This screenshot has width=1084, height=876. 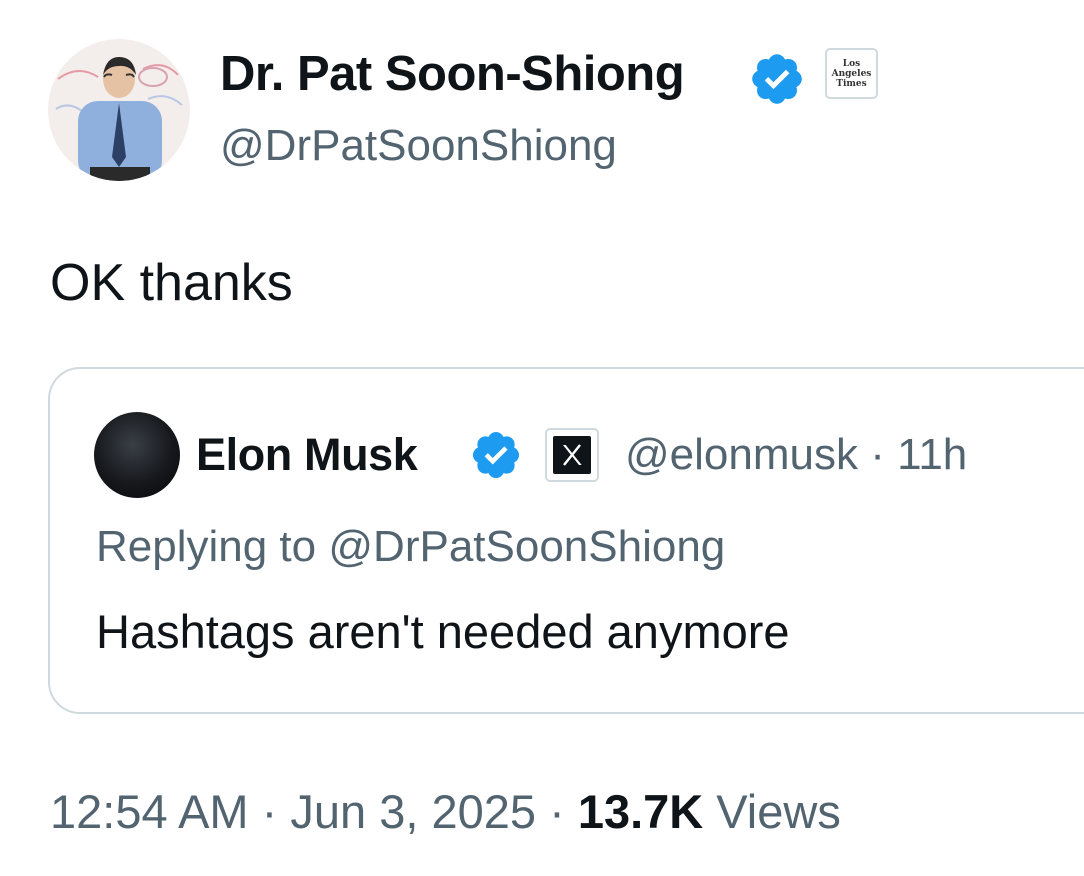 I want to click on logo-text-line-2: Angeles, so click(x=851, y=73).